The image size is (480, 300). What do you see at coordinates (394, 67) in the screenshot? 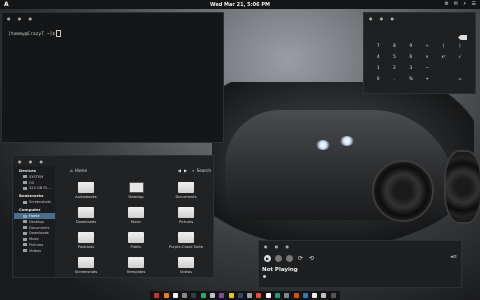
I see `calc-key: 2` at bounding box center [394, 67].